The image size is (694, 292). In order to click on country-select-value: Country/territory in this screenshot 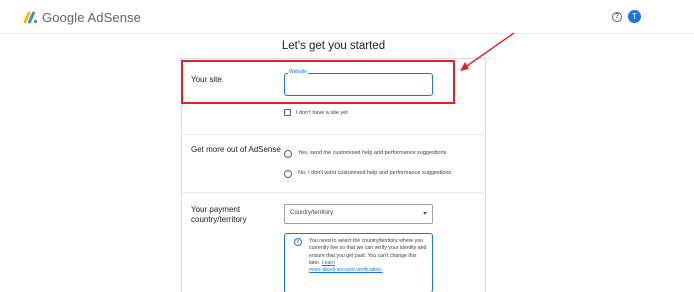, I will do `click(312, 213)`.